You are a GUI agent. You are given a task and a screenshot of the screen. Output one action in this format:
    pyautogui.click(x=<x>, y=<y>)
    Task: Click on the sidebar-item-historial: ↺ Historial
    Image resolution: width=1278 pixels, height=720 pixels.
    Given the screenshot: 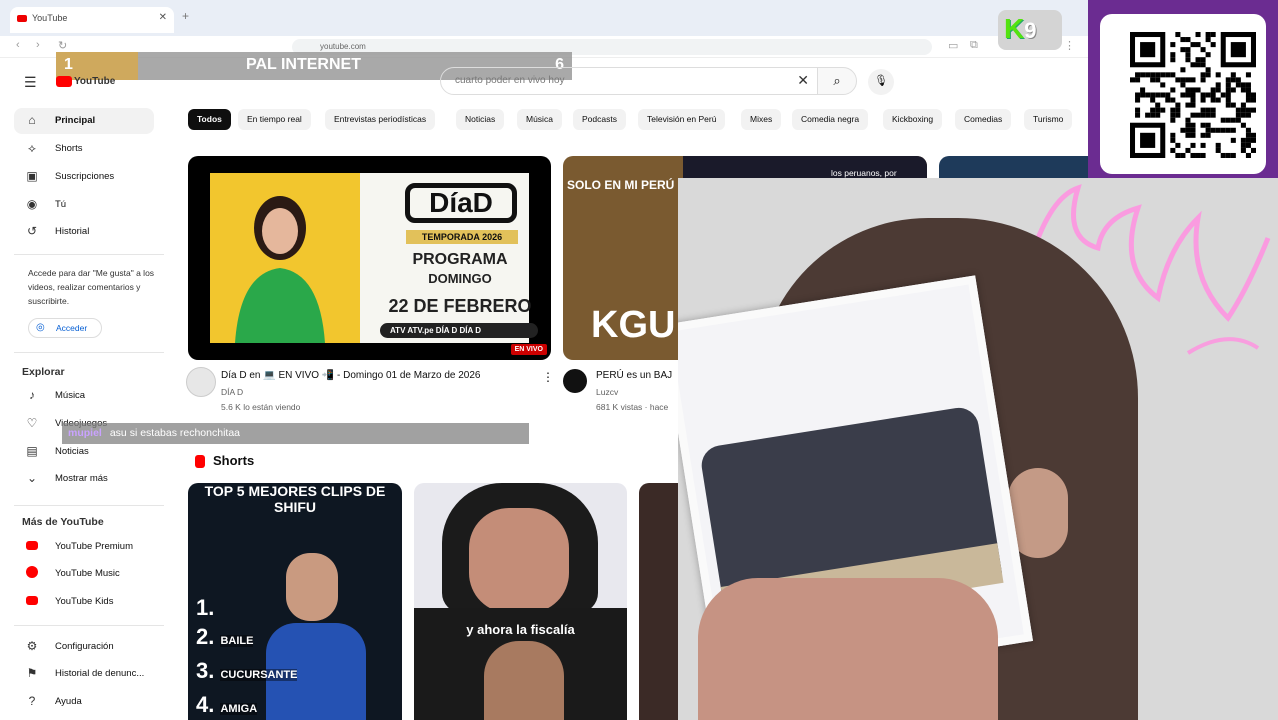 What is the action you would take?
    pyautogui.click(x=84, y=232)
    